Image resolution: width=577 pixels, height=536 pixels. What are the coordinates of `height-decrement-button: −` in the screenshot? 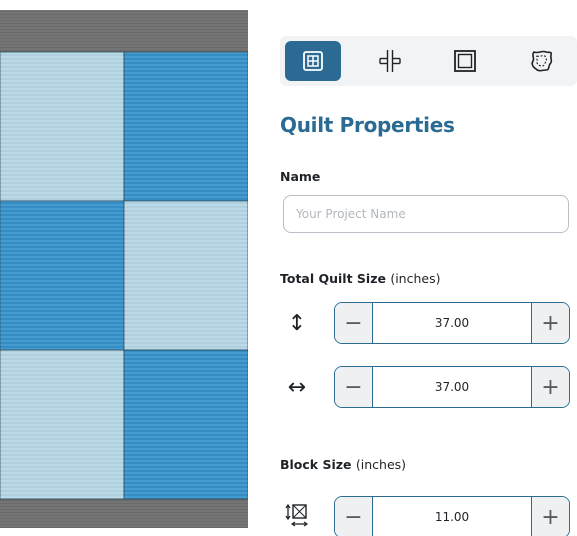 It's located at (354, 323).